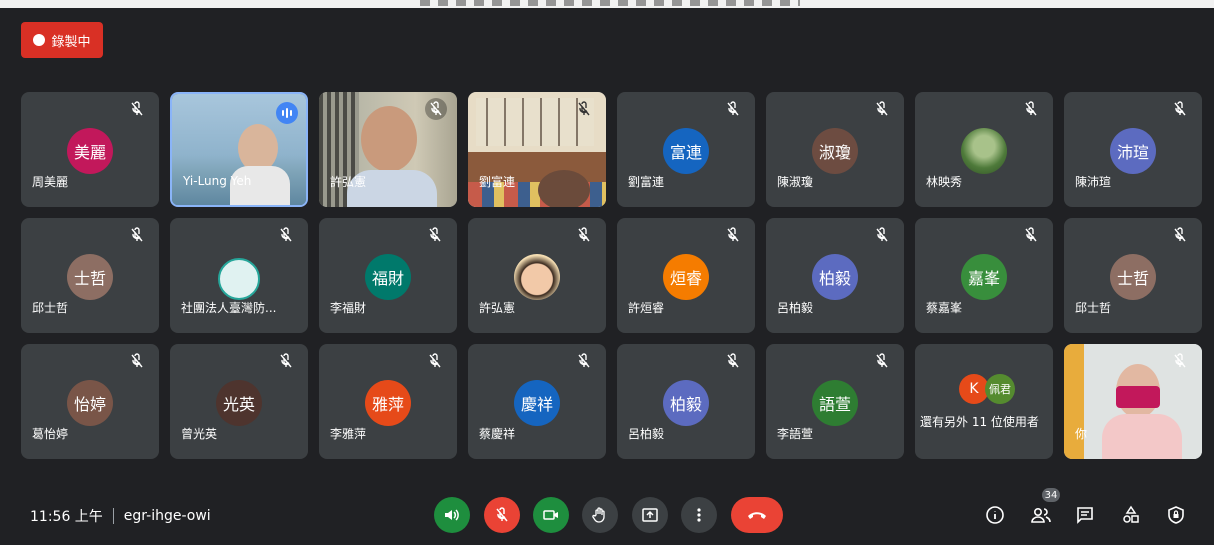 The height and width of the screenshot is (545, 1214). I want to click on participant-tile: 光英 曾光英, so click(239, 401).